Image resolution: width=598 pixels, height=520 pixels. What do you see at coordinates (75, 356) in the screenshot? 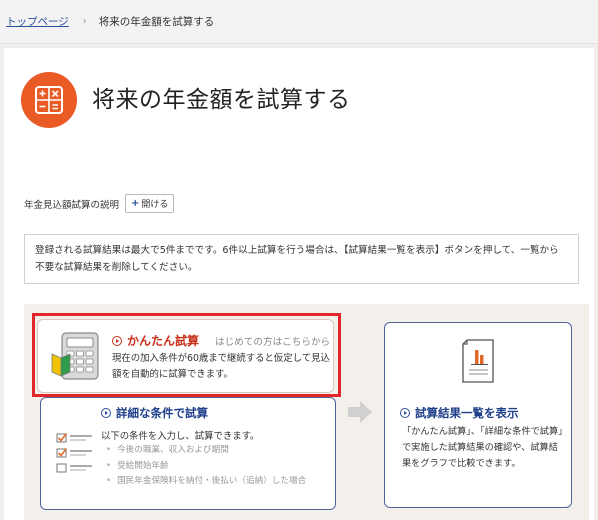
I see `calculator-beginner-icon` at bounding box center [75, 356].